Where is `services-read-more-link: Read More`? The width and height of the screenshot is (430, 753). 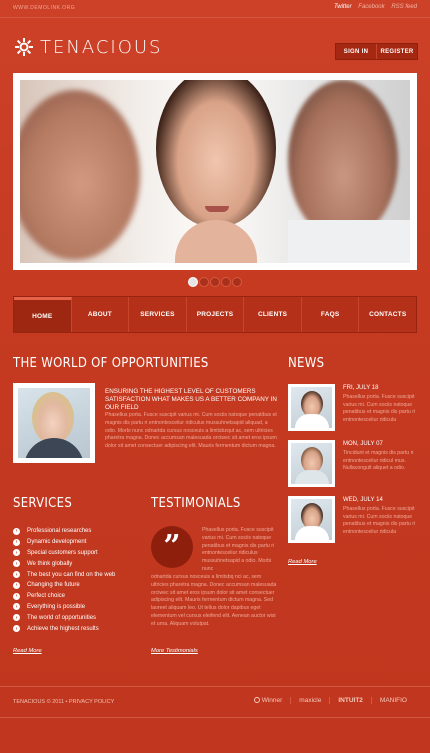
services-read-more-link: Read More is located at coordinates (27, 651).